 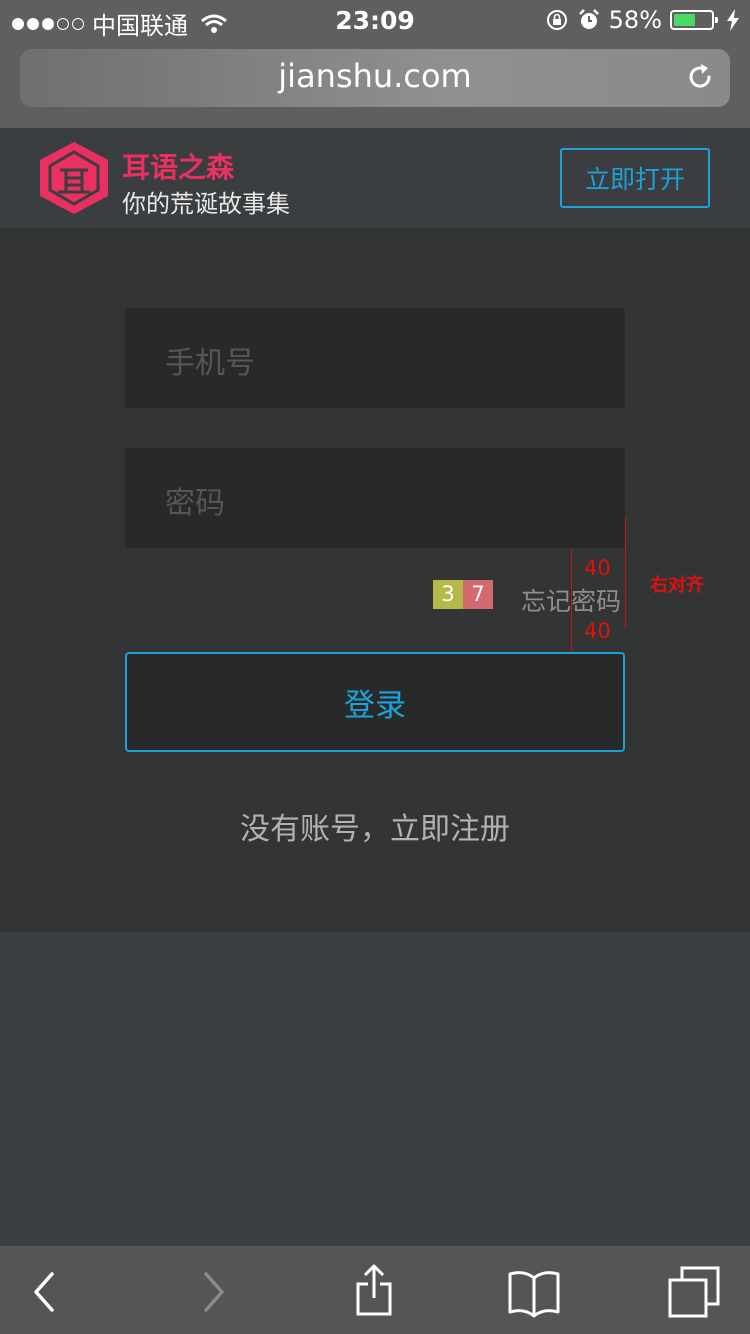 I want to click on status-right: 58%, so click(x=642, y=20).